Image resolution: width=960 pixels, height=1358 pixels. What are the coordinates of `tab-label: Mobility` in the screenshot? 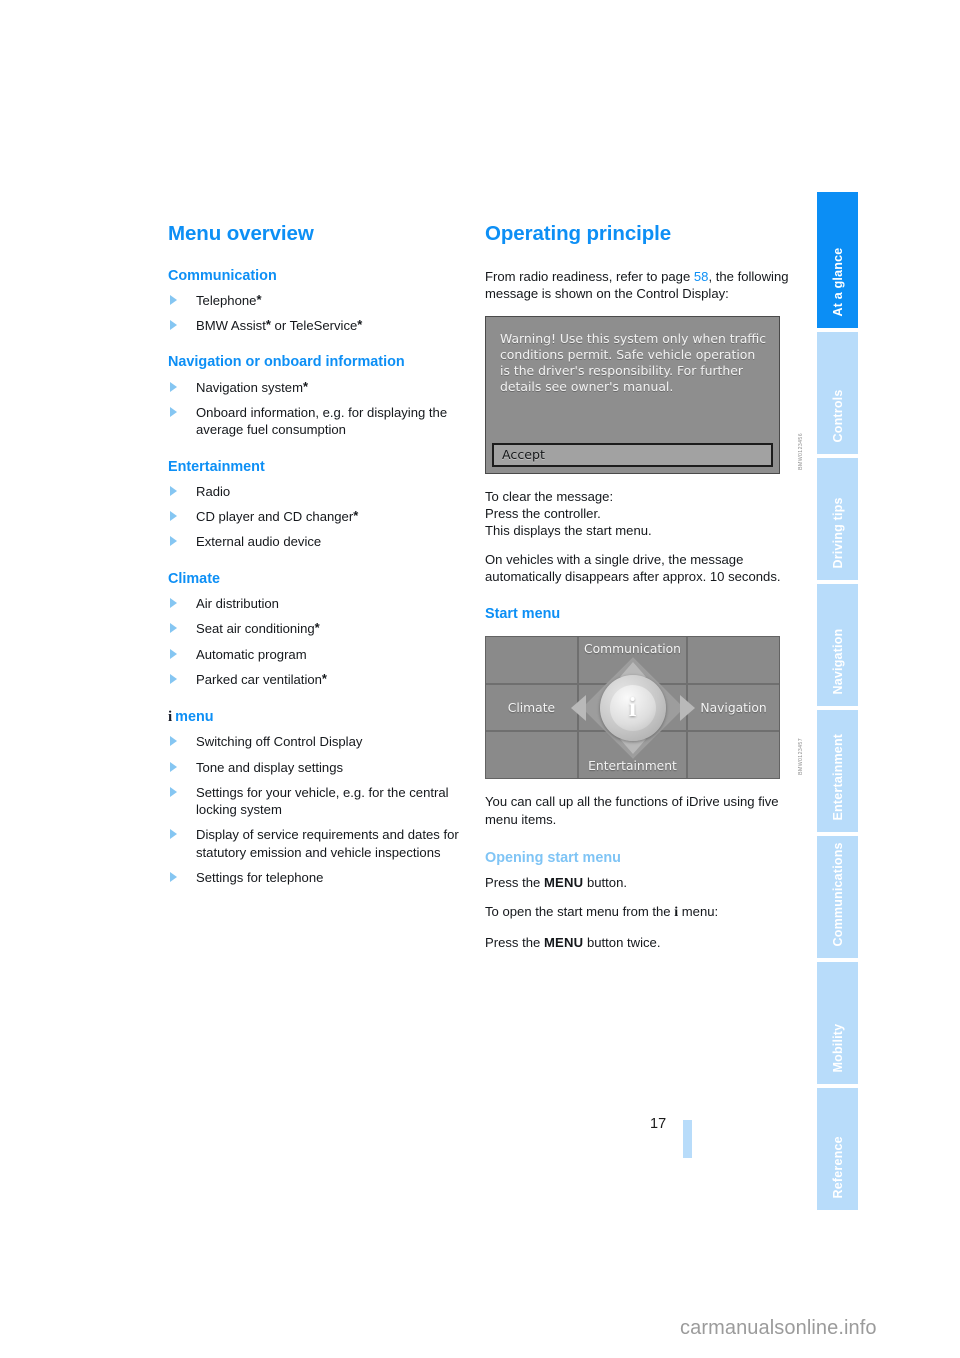 It's located at (837, 1047).